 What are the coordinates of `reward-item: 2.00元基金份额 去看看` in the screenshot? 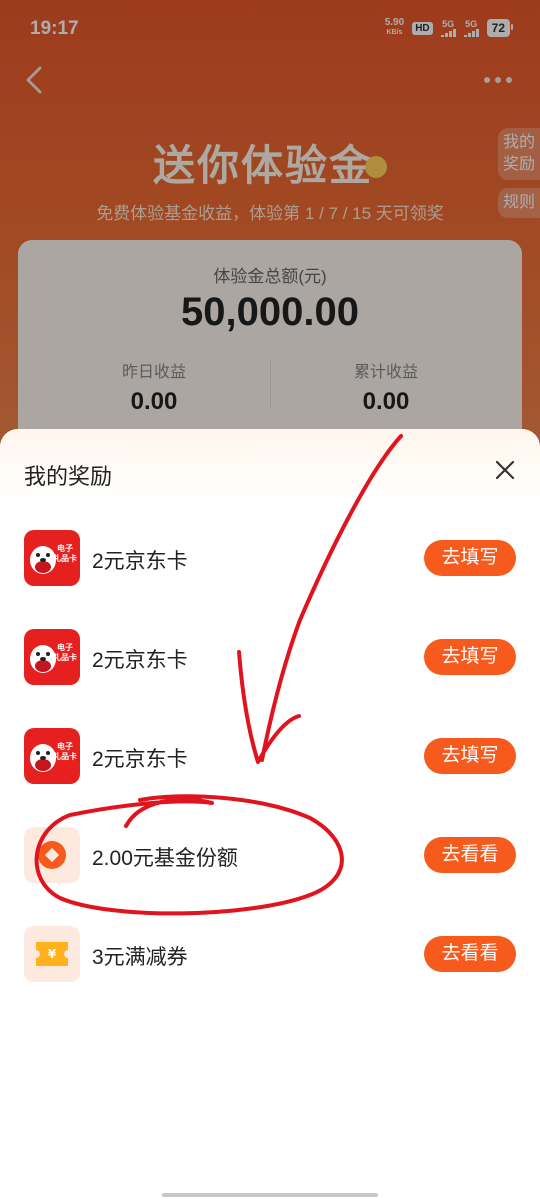 It's located at (270, 856).